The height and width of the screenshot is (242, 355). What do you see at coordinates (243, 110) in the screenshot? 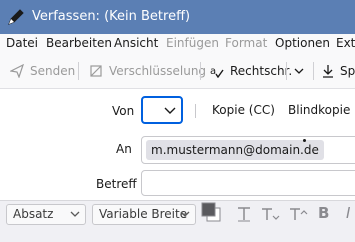
I see `cc-button: Kopie (CC)` at bounding box center [243, 110].